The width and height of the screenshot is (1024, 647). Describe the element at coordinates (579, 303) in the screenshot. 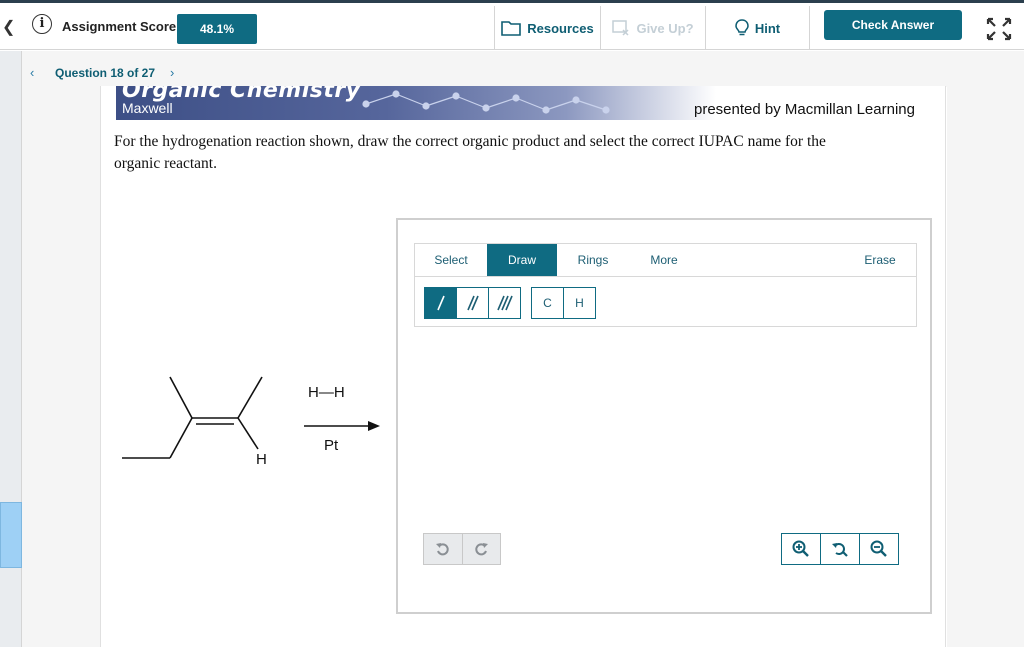

I see `hydrogen-atom-tool: H` at that location.